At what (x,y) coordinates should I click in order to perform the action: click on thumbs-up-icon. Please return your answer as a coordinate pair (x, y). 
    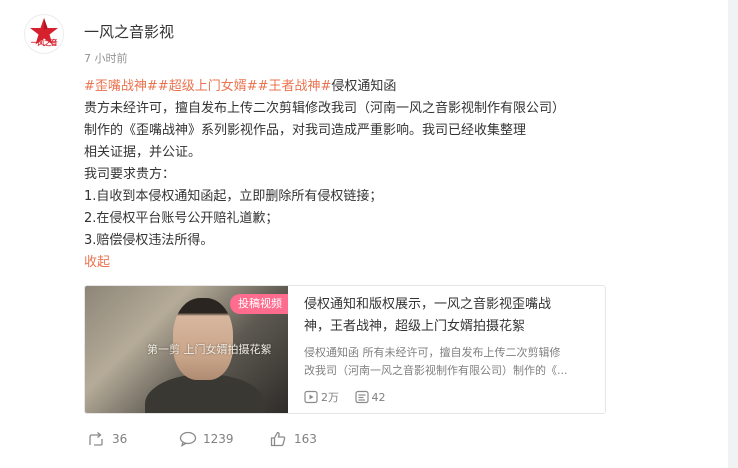
    Looking at the image, I should click on (278, 439).